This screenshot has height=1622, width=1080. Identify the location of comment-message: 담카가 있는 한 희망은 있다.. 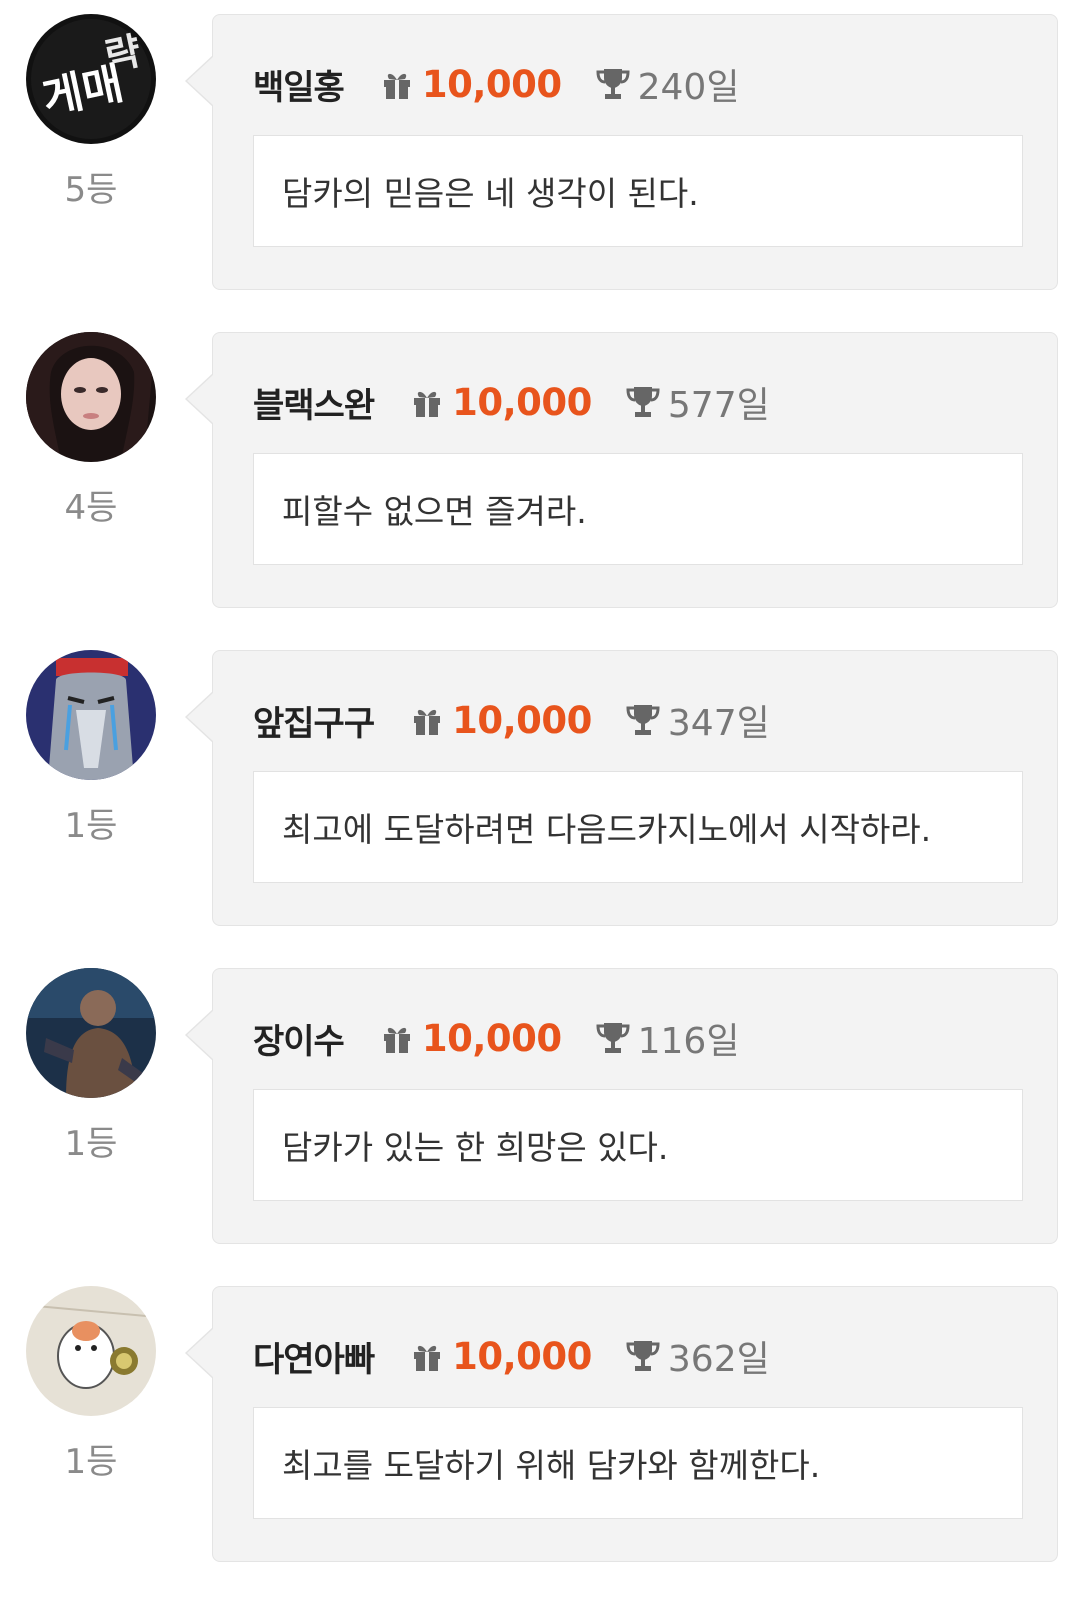
(638, 1145).